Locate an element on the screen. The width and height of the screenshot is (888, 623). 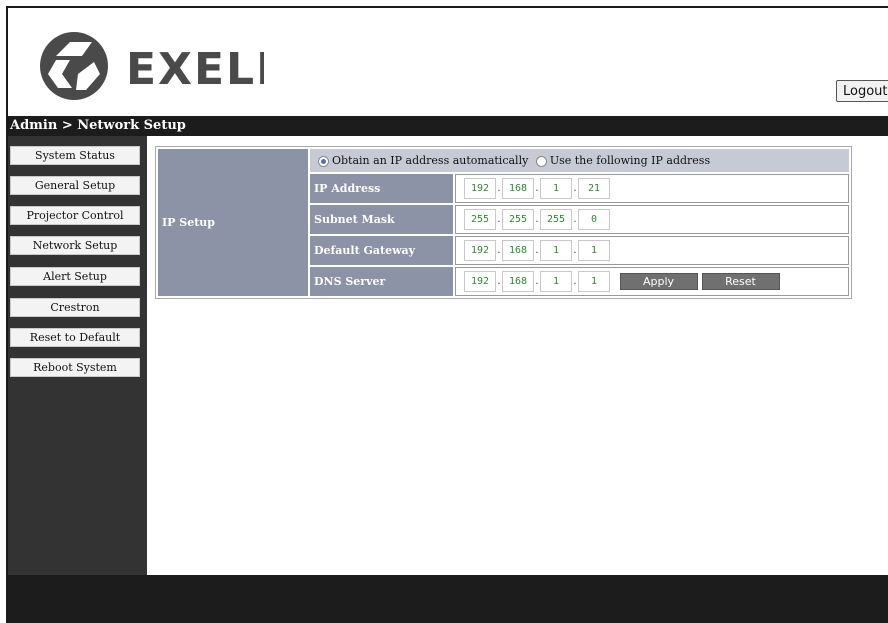
radio-auto is located at coordinates (323, 161).